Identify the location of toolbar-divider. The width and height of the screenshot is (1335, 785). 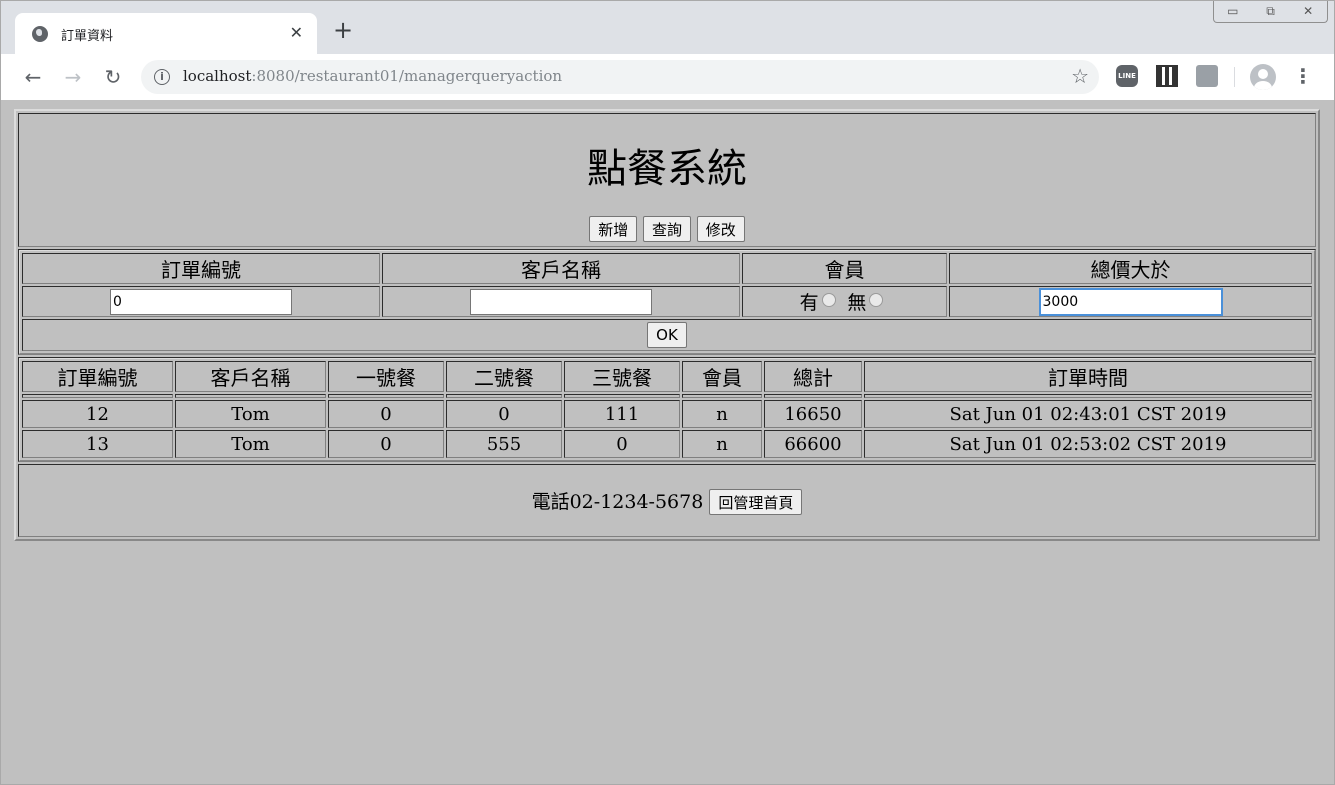
(1234, 77).